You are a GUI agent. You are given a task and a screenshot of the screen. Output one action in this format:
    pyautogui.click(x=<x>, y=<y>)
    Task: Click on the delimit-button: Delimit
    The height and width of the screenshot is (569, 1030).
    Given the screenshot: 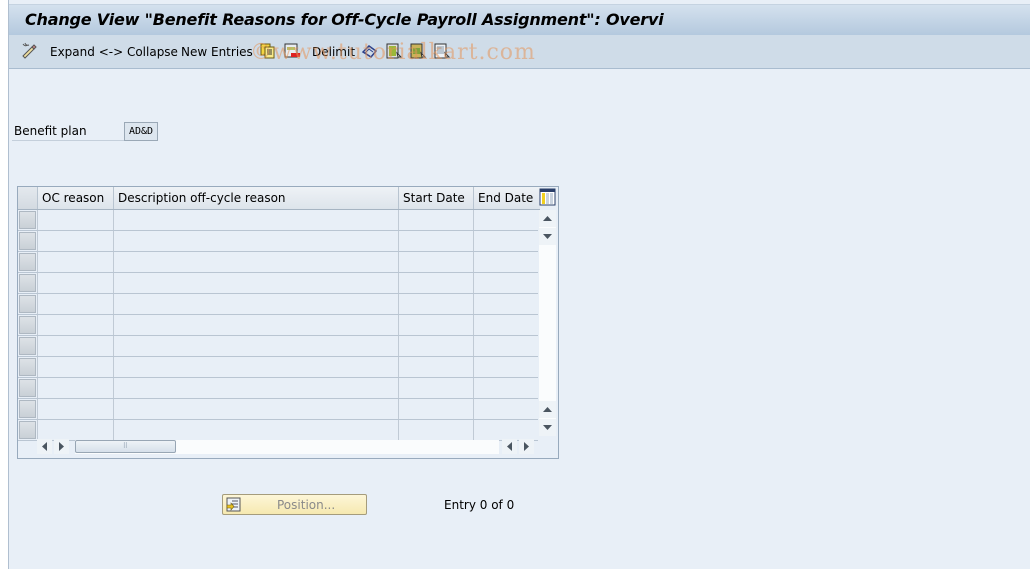 What is the action you would take?
    pyautogui.click(x=333, y=52)
    